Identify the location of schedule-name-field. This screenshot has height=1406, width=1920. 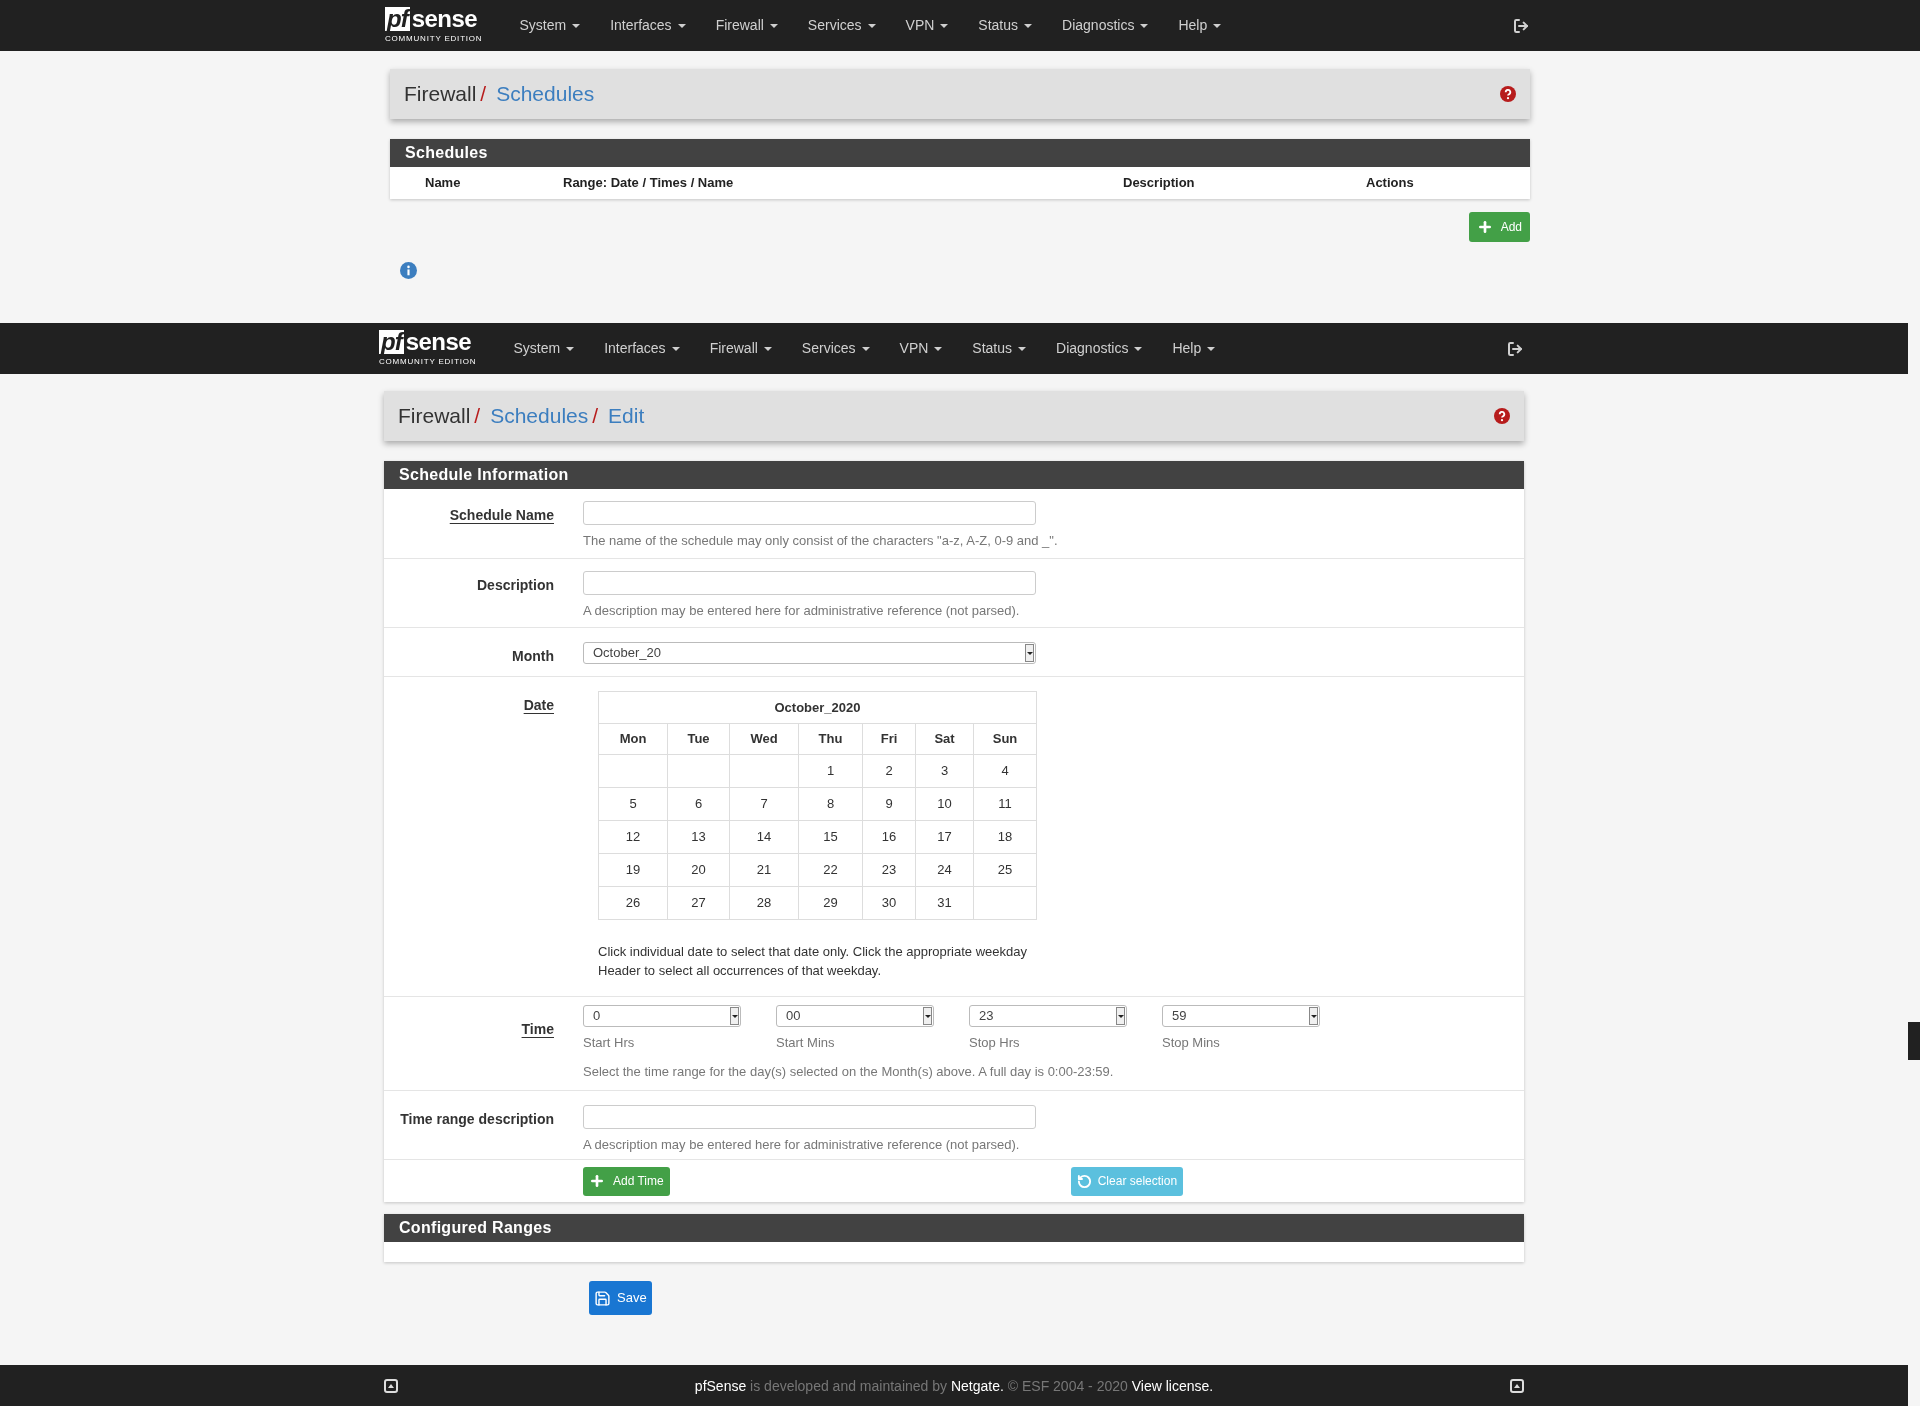
(809, 513).